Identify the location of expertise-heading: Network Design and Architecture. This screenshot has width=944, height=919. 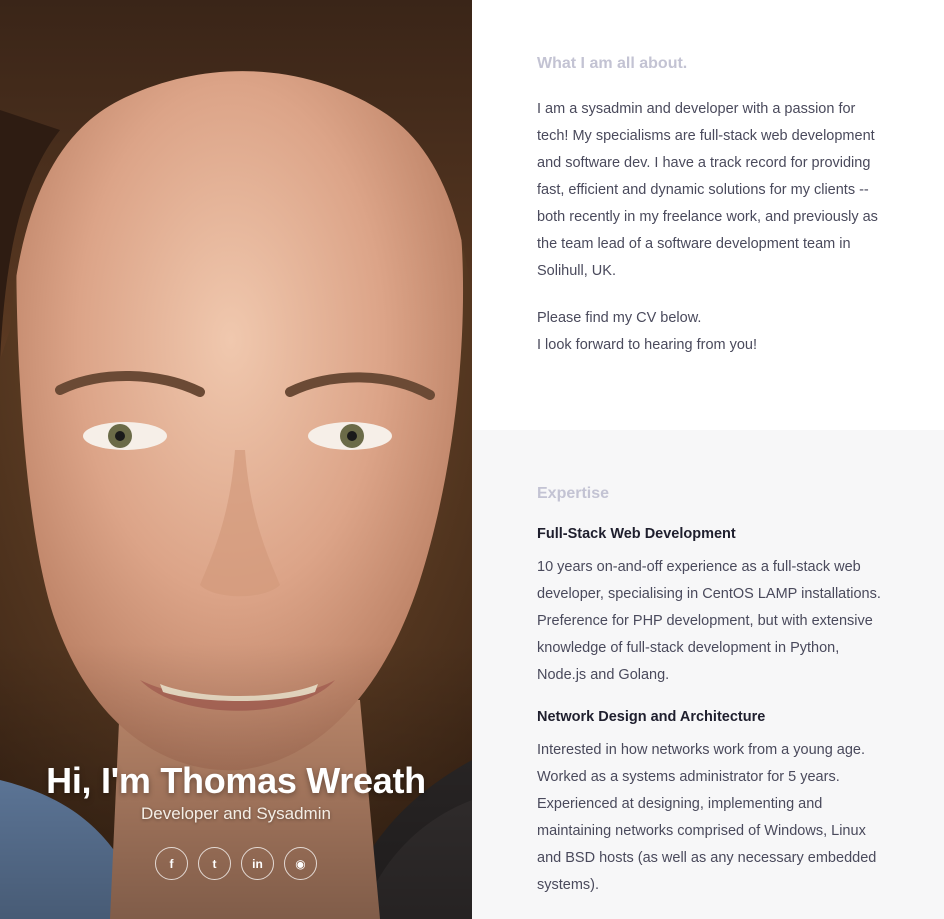
(651, 717).